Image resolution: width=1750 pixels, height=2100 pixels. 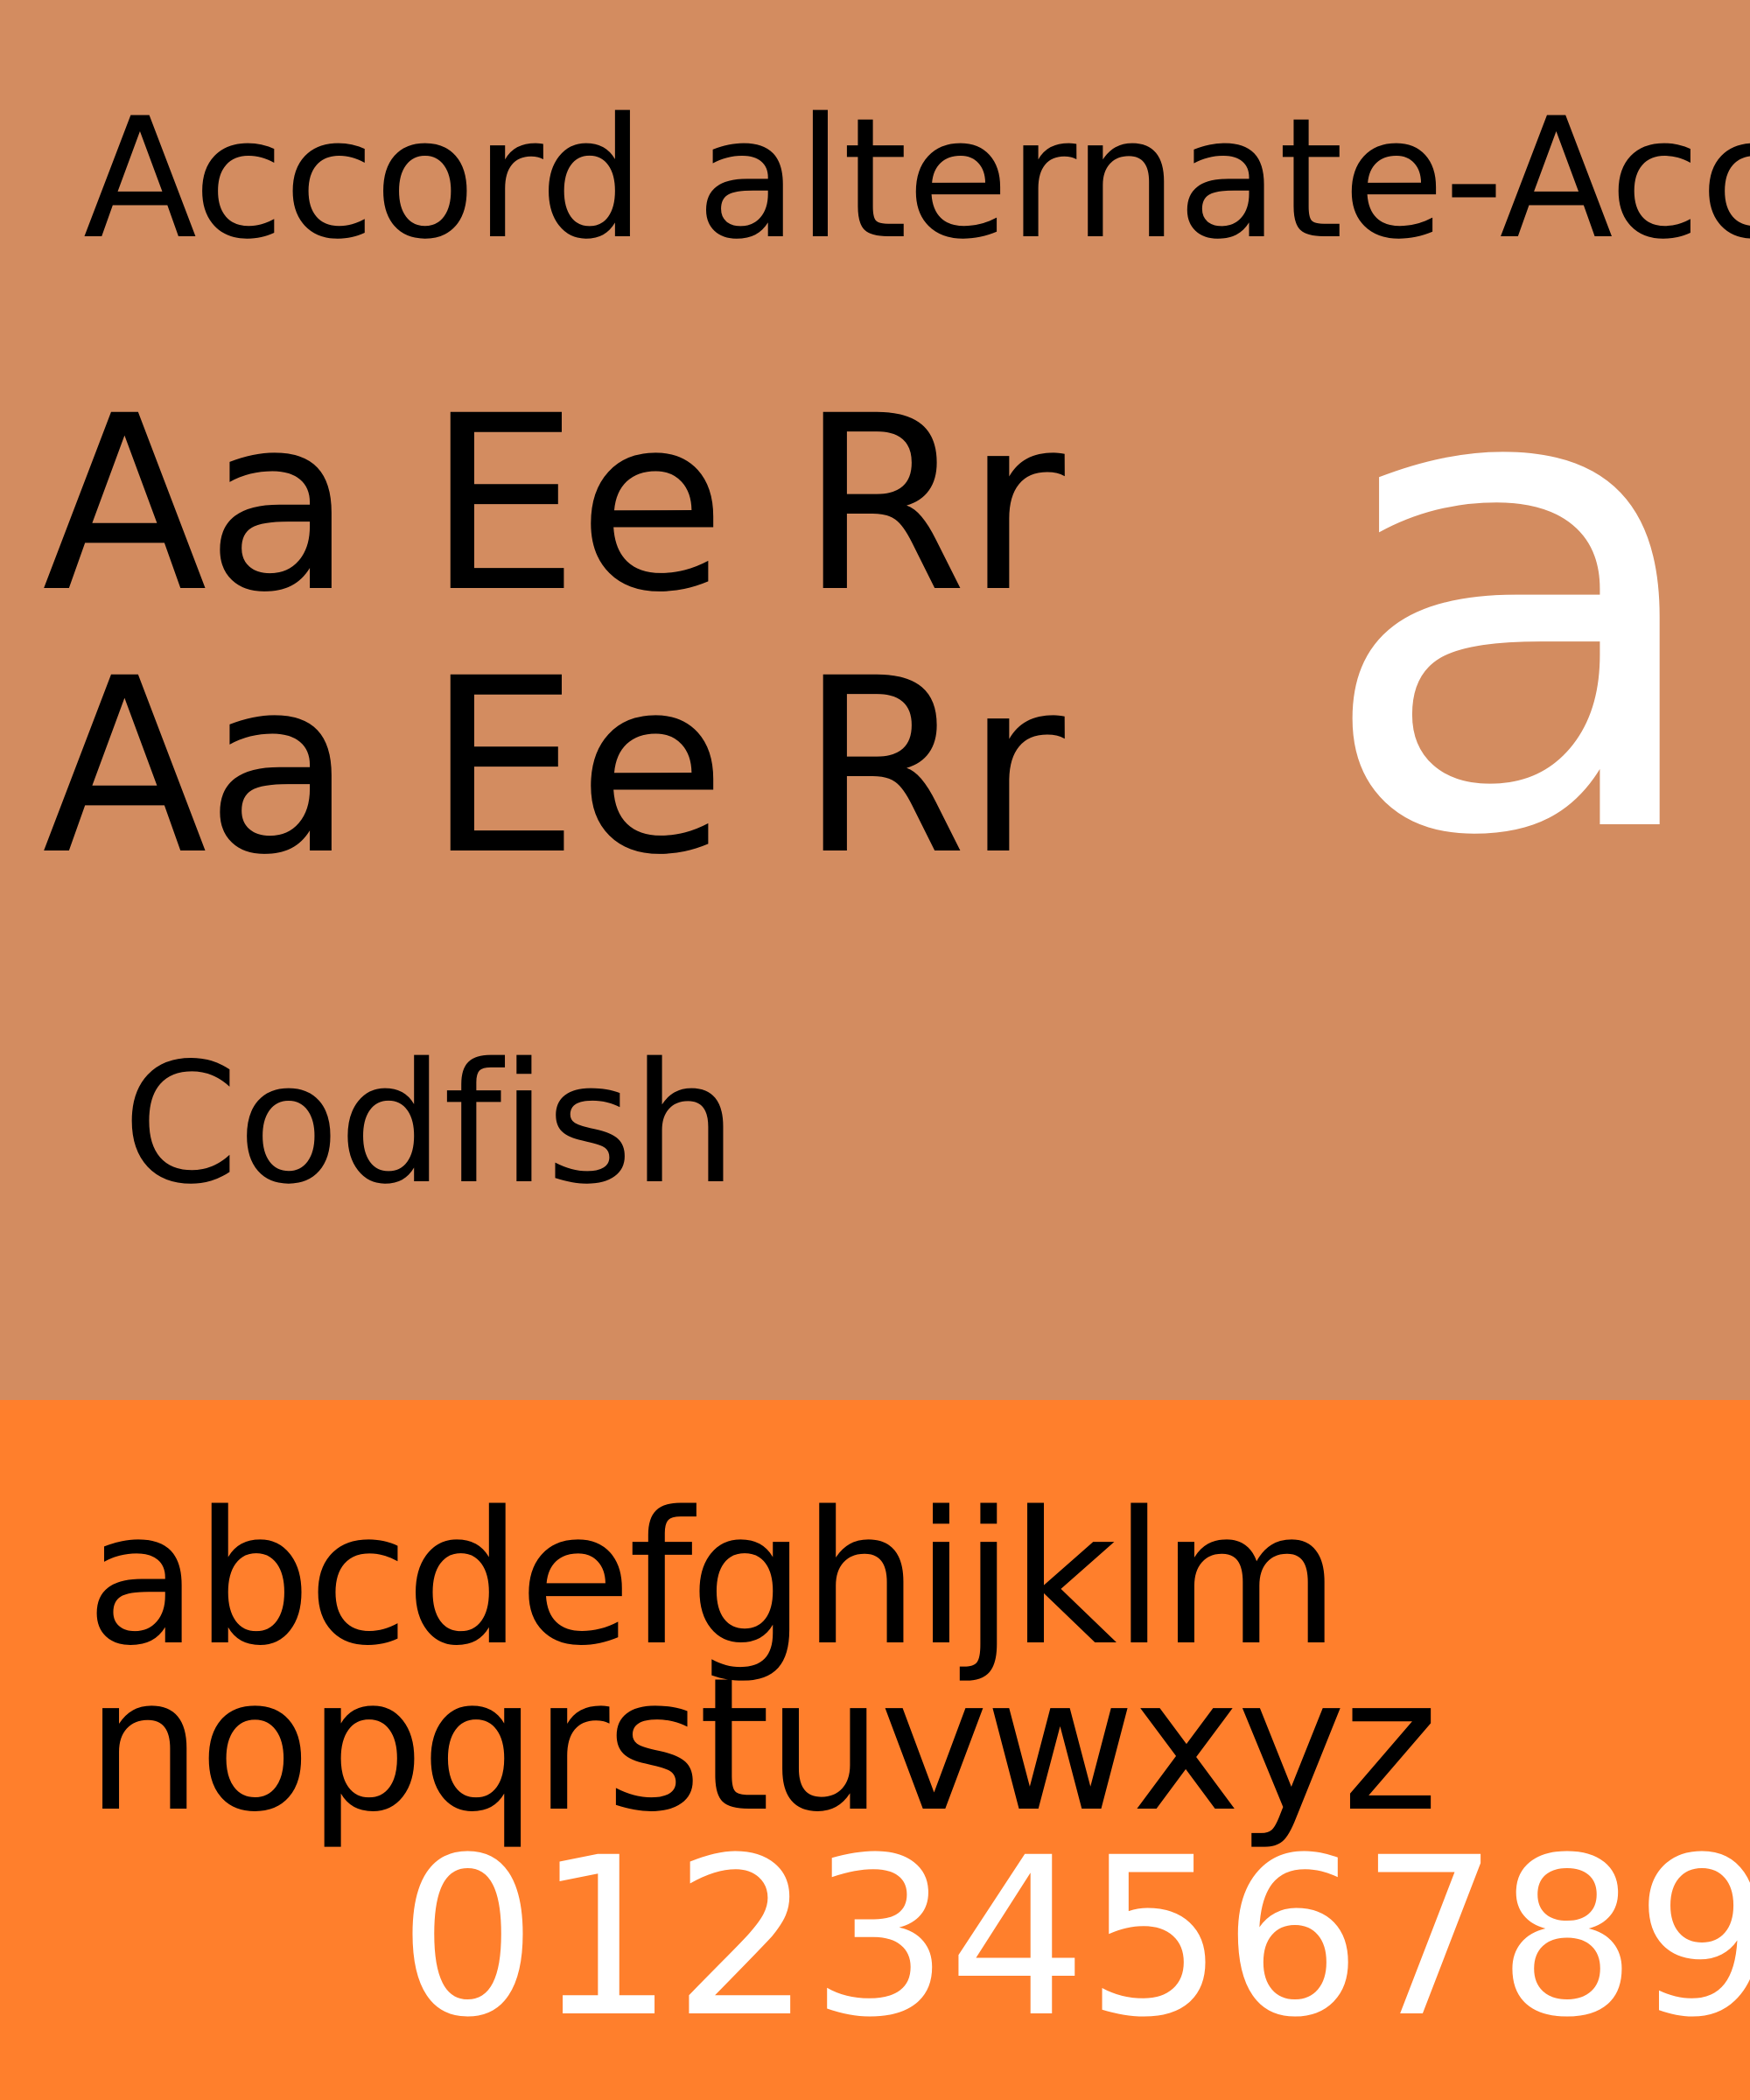 I want to click on showcase-letter: a, so click(x=1516, y=595).